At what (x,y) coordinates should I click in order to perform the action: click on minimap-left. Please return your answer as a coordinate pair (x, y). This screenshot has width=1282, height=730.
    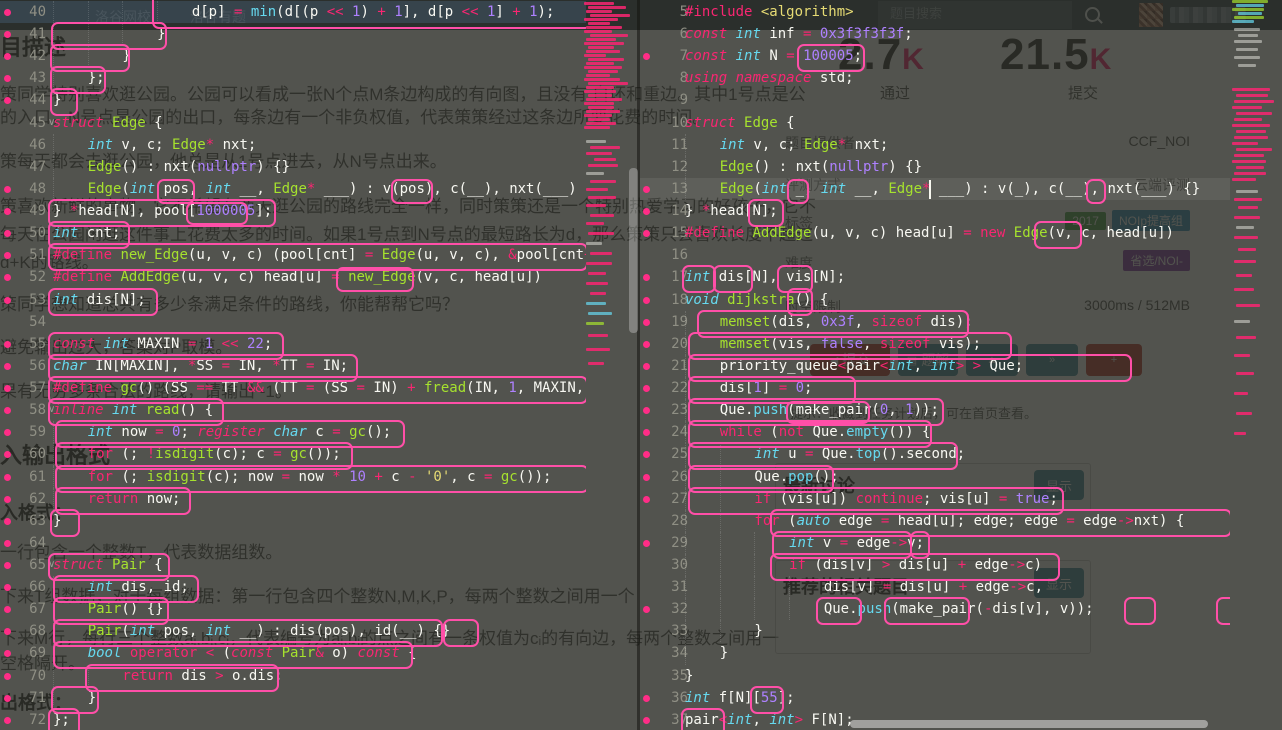
    Looking at the image, I should click on (607, 365).